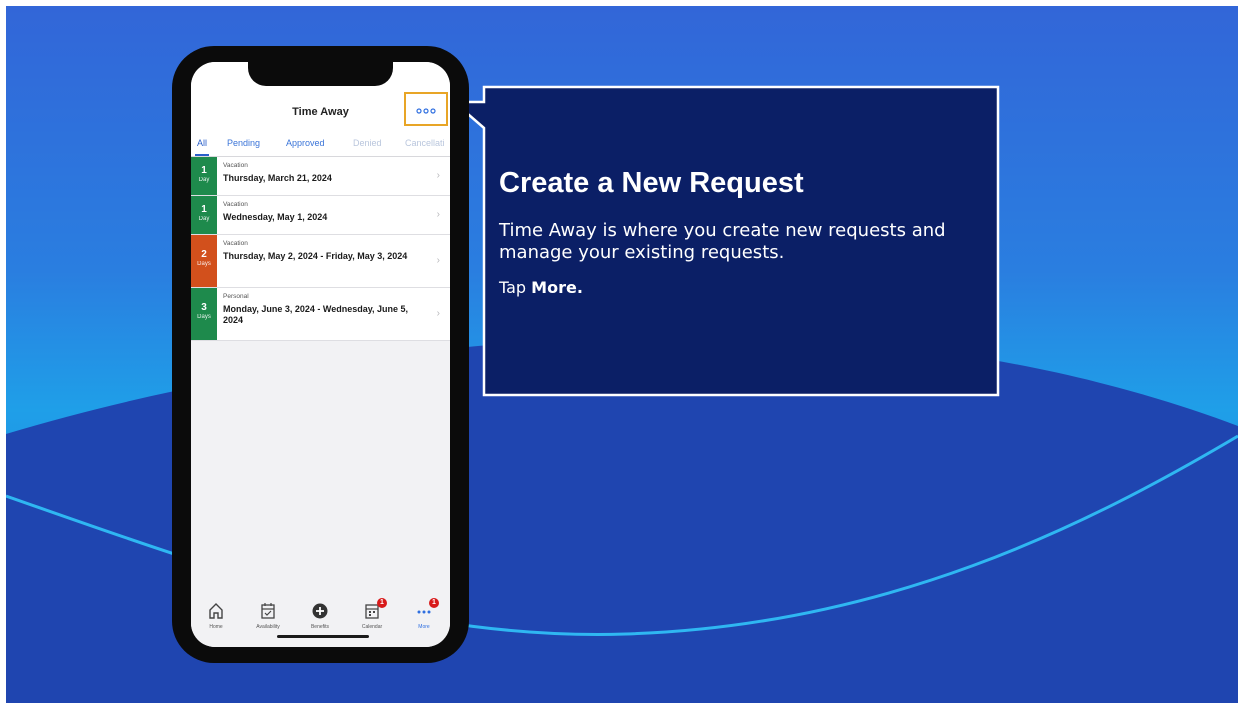 Image resolution: width=1244 pixels, height=709 pixels. What do you see at coordinates (320, 627) in the screenshot?
I see `tab-benefits-label: Benefits` at bounding box center [320, 627].